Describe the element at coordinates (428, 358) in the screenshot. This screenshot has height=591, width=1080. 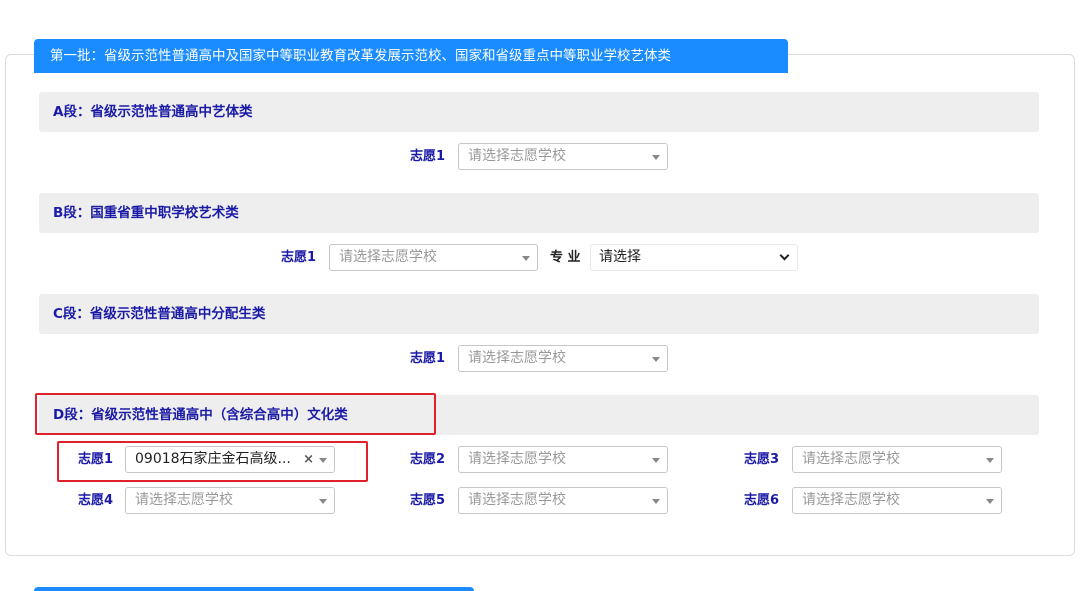
I see `section-c-choice-1-label: 志愿1` at that location.